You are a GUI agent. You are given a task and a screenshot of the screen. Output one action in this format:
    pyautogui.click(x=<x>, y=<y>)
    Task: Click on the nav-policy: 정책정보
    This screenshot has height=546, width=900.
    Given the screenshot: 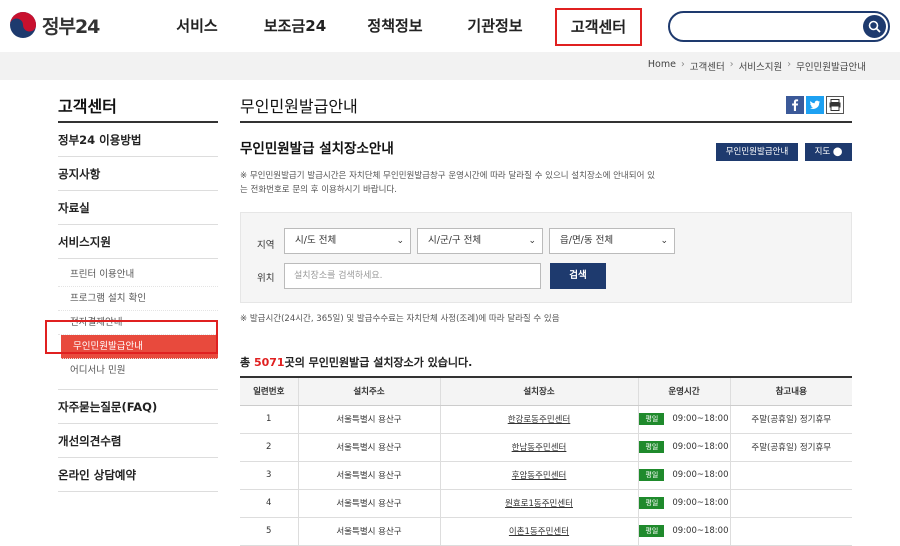 What is the action you would take?
    pyautogui.click(x=395, y=26)
    